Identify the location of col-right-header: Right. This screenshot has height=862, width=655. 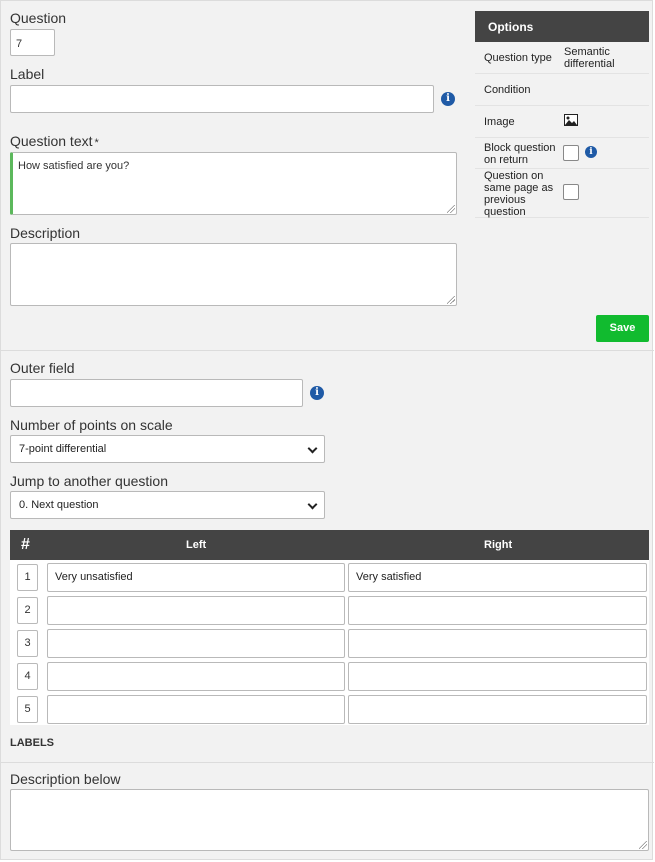
(498, 545).